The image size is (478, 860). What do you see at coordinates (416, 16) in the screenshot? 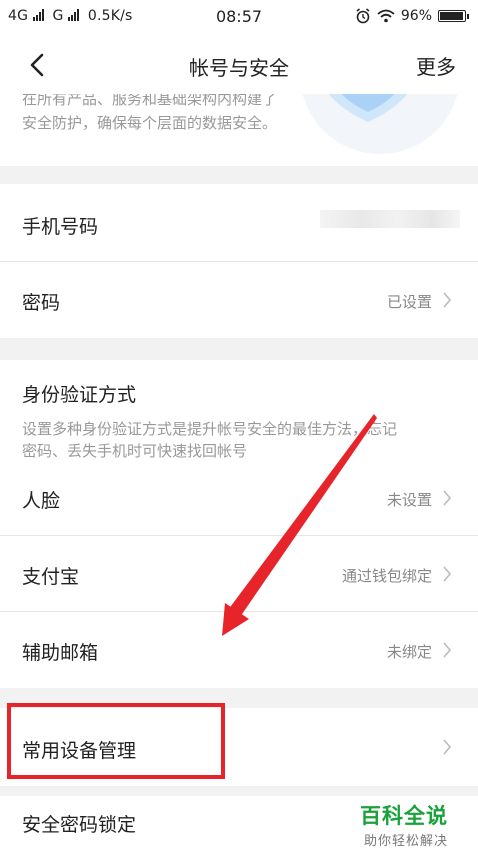
I see `battery-percent: 96%` at bounding box center [416, 16].